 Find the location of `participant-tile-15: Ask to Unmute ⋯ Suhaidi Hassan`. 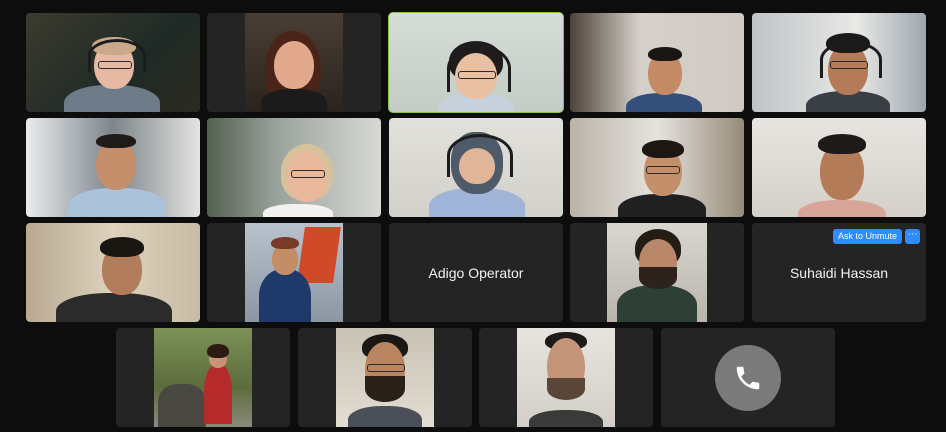

participant-tile-15: Ask to Unmute ⋯ Suhaidi Hassan is located at coordinates (839, 272).